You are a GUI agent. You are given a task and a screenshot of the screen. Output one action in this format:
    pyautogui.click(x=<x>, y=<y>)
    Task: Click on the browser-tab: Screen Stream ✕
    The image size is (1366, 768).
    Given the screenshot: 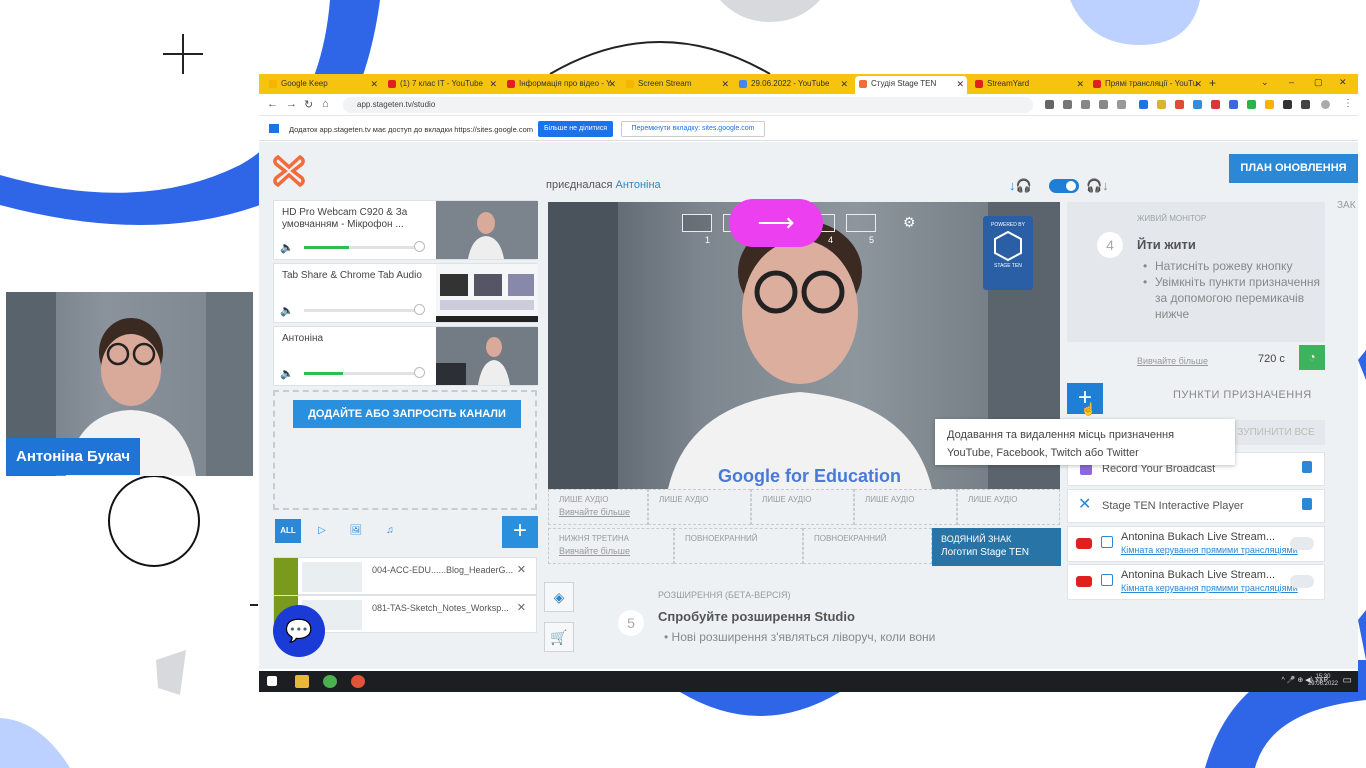 What is the action you would take?
    pyautogui.click(x=677, y=85)
    